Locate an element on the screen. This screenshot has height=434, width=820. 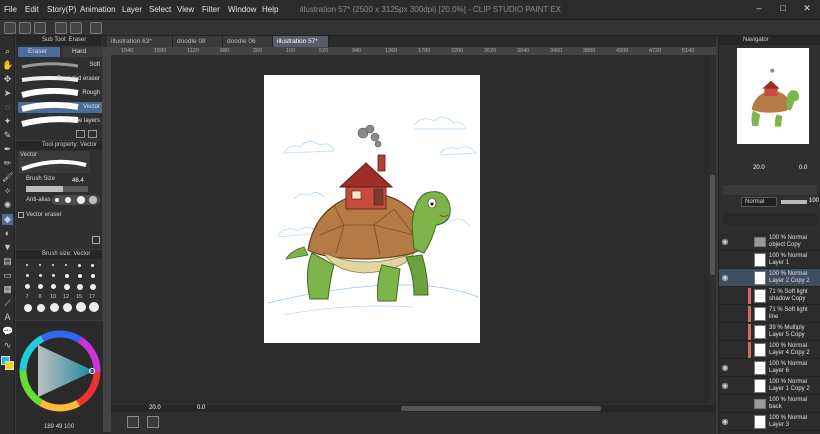
layer-row: ◉ 100 % Normal Layer 1 Copy 2 is located at coordinates (769, 386).